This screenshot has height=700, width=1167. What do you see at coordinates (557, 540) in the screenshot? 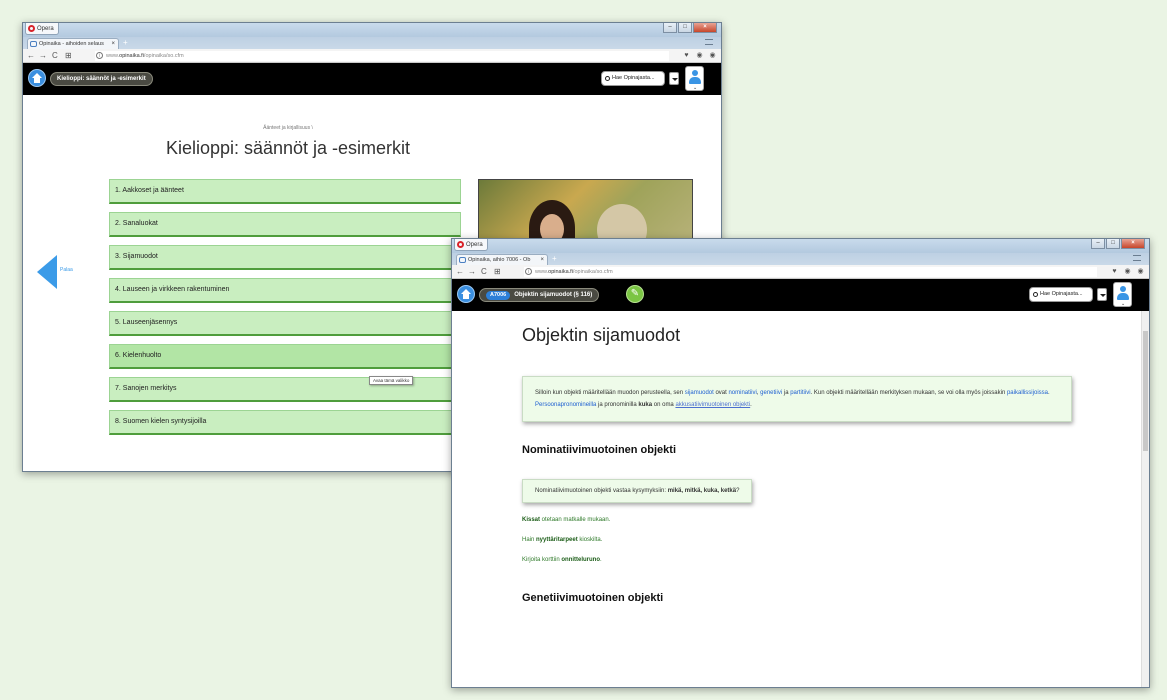
I see `example-object: nyyttäritarpeet` at bounding box center [557, 540].